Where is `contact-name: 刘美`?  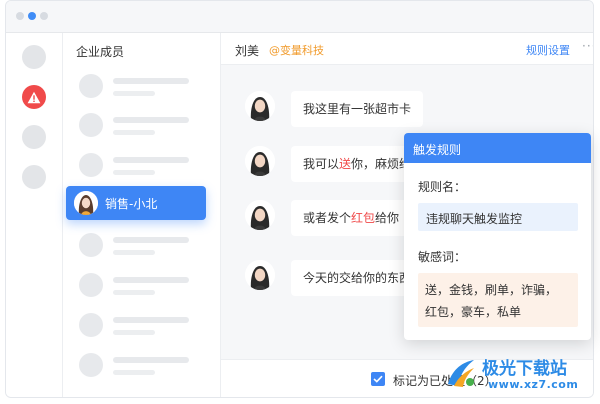
contact-name: 刘美 is located at coordinates (247, 51).